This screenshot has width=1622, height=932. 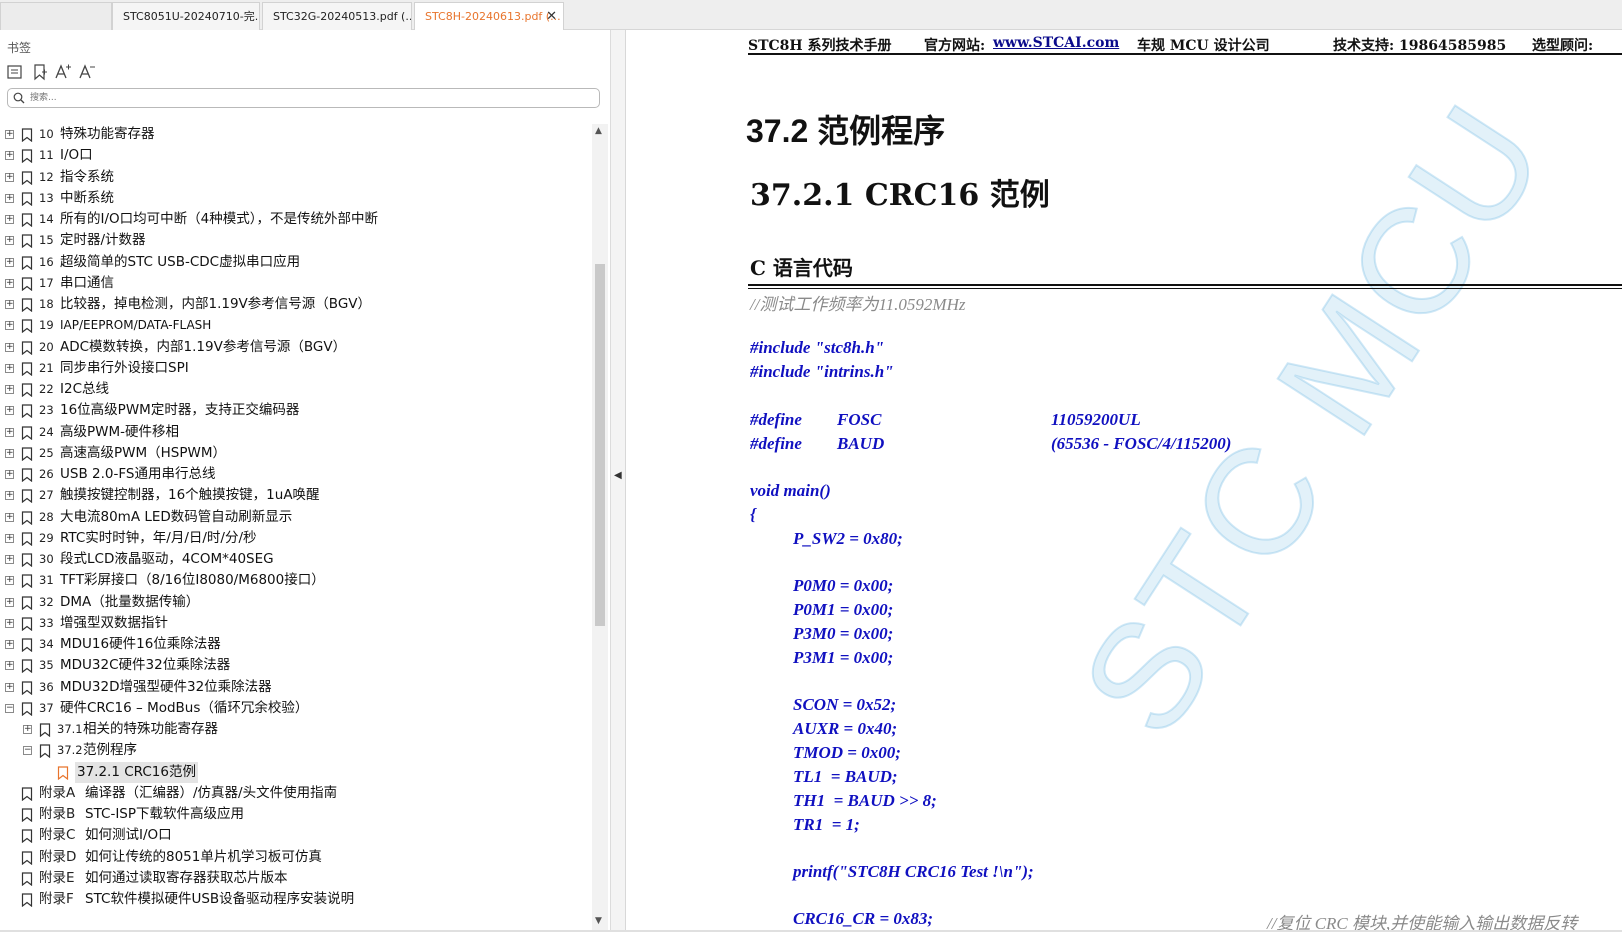 What do you see at coordinates (296, 793) in the screenshot?
I see `bookmark-row: 附录A 编译器（汇编器）/仿真器/头文件使用指南` at bounding box center [296, 793].